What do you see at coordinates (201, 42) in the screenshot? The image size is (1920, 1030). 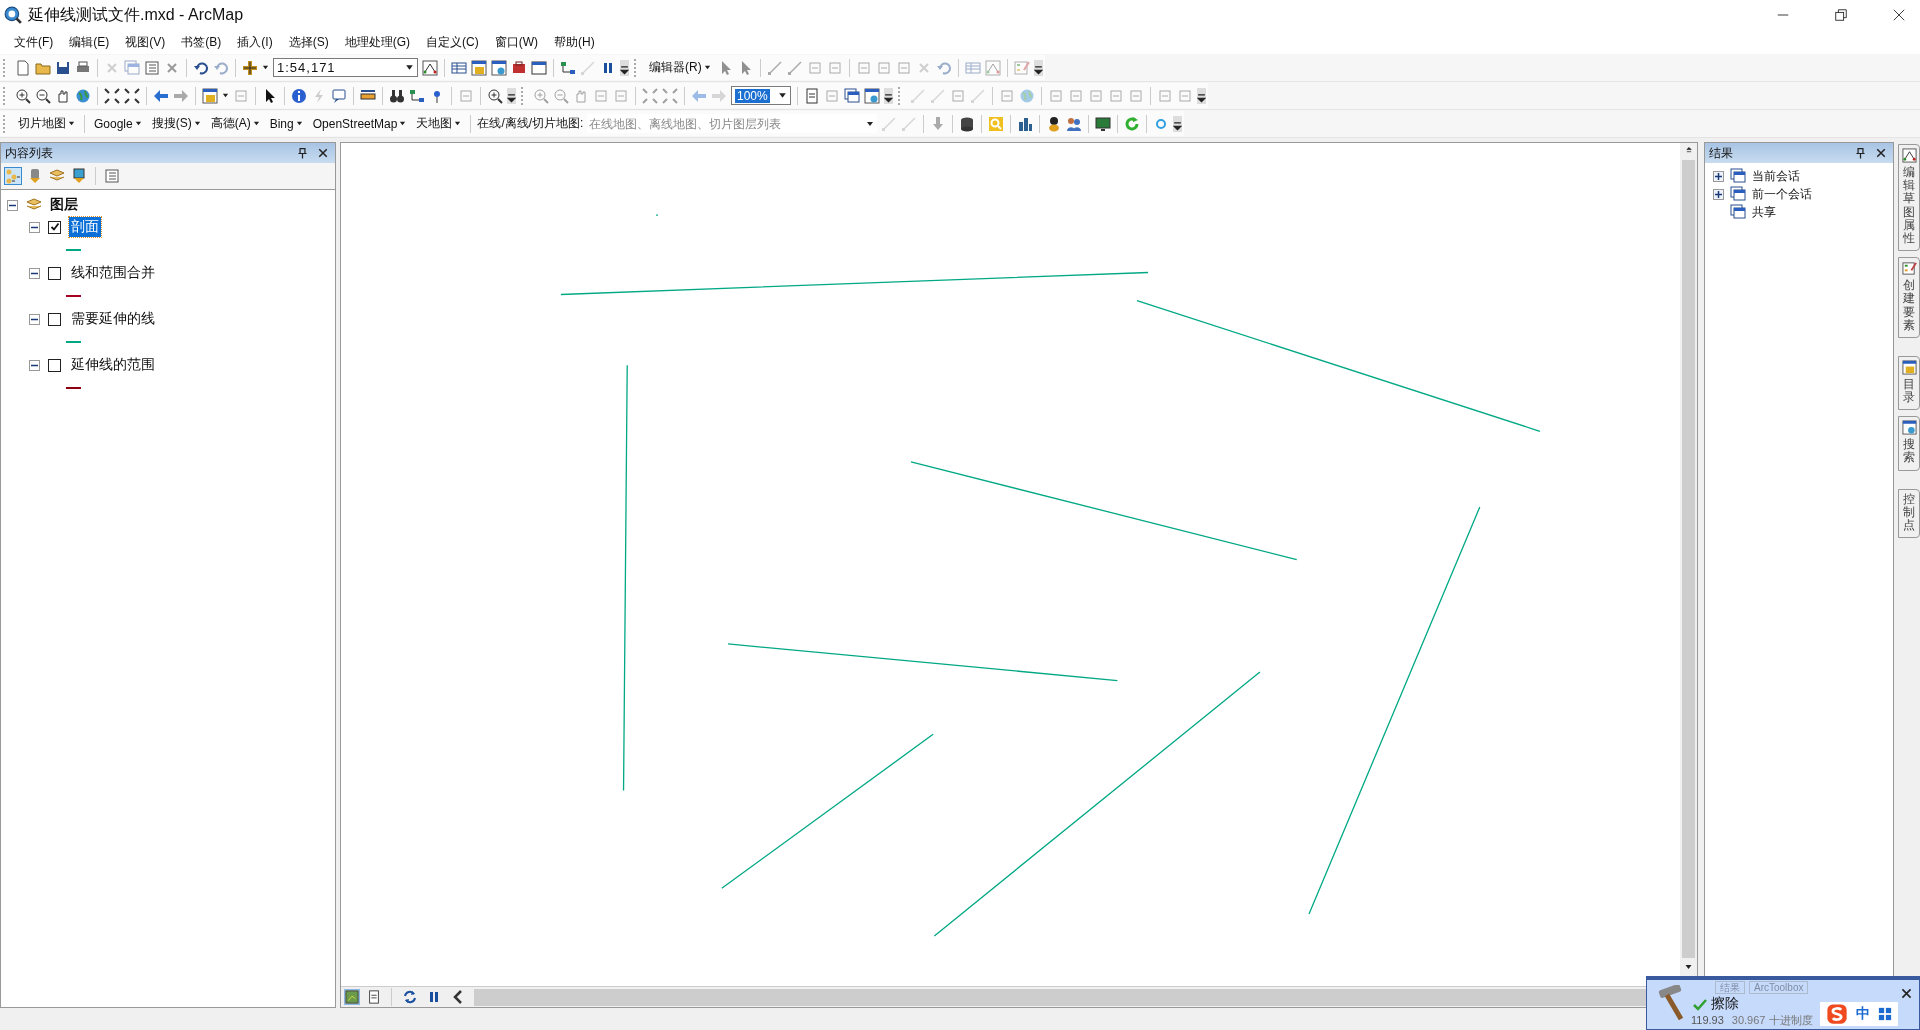 I see `menu-item: 书签(B)` at bounding box center [201, 42].